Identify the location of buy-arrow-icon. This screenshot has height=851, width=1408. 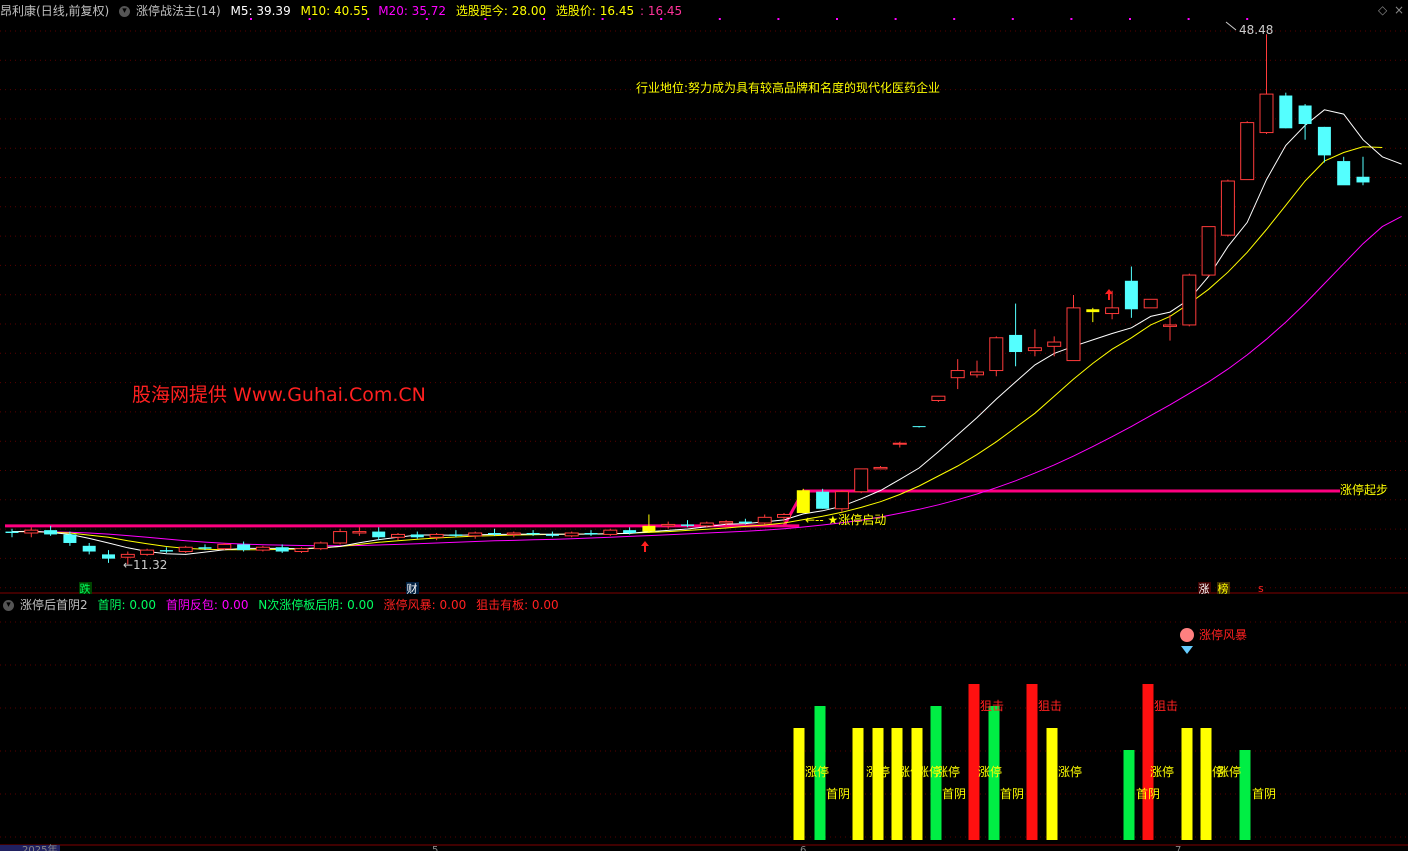
(645, 546).